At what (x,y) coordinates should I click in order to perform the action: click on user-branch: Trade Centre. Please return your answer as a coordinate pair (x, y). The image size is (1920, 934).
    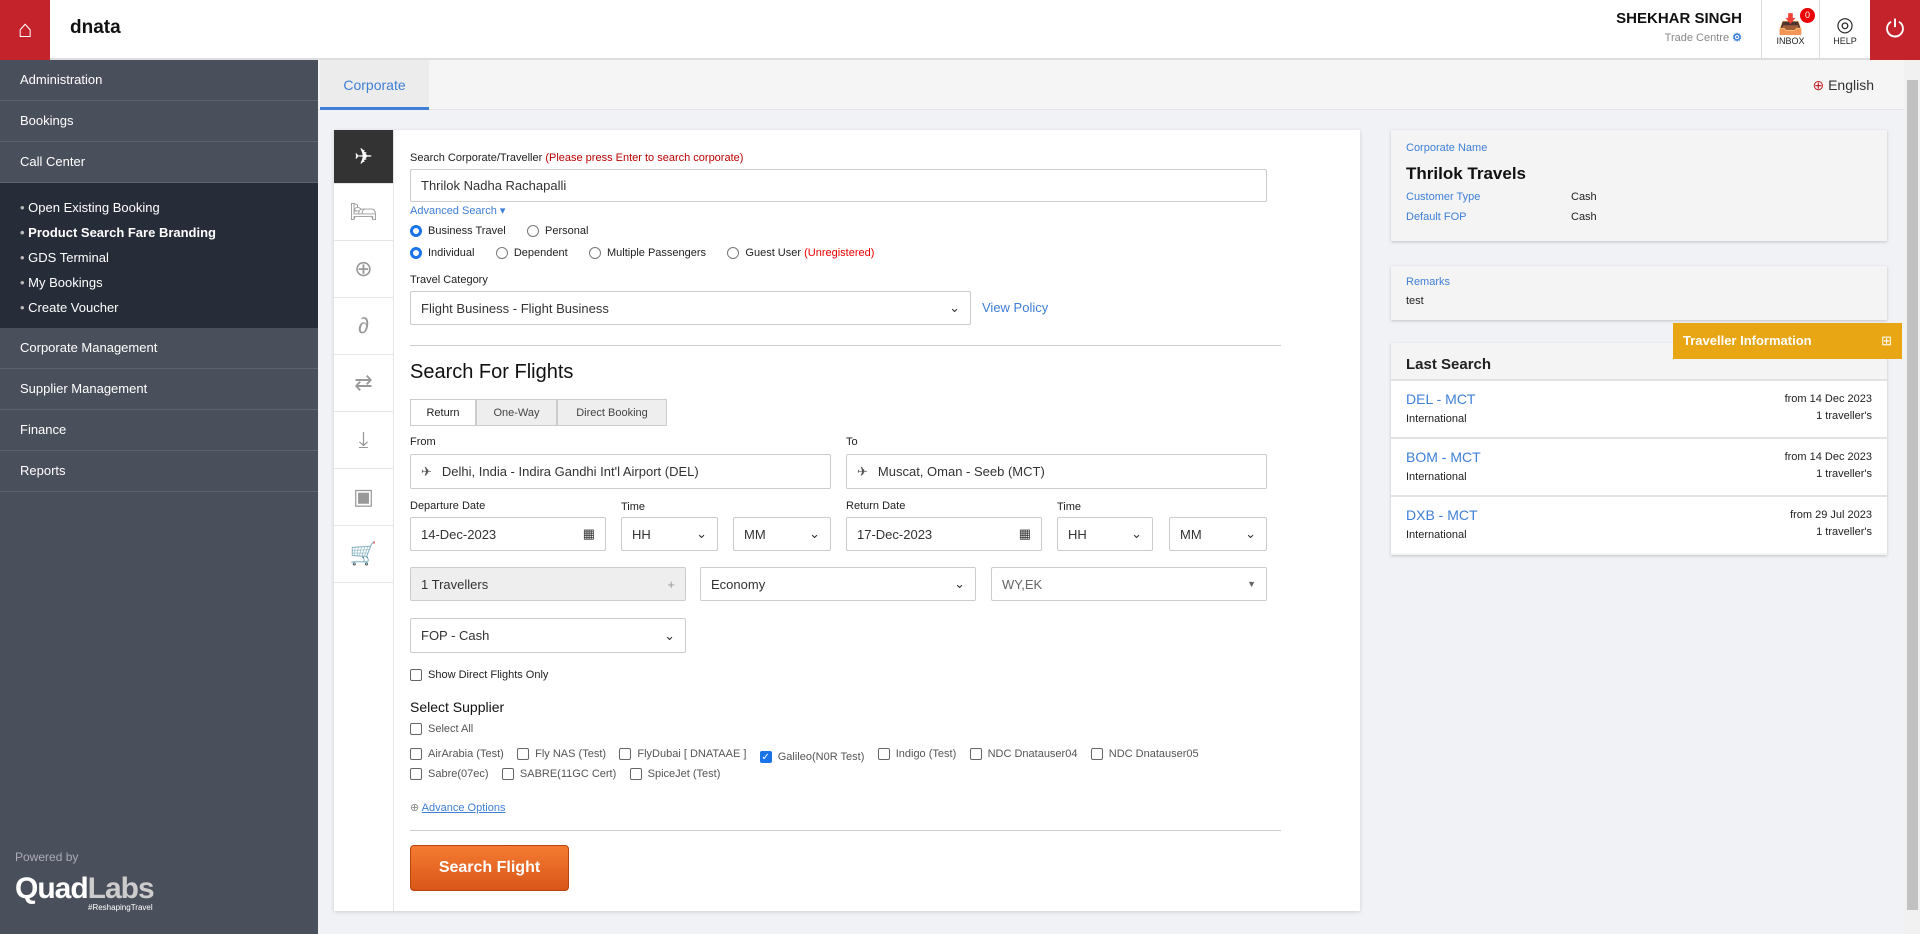
    Looking at the image, I should click on (1697, 38).